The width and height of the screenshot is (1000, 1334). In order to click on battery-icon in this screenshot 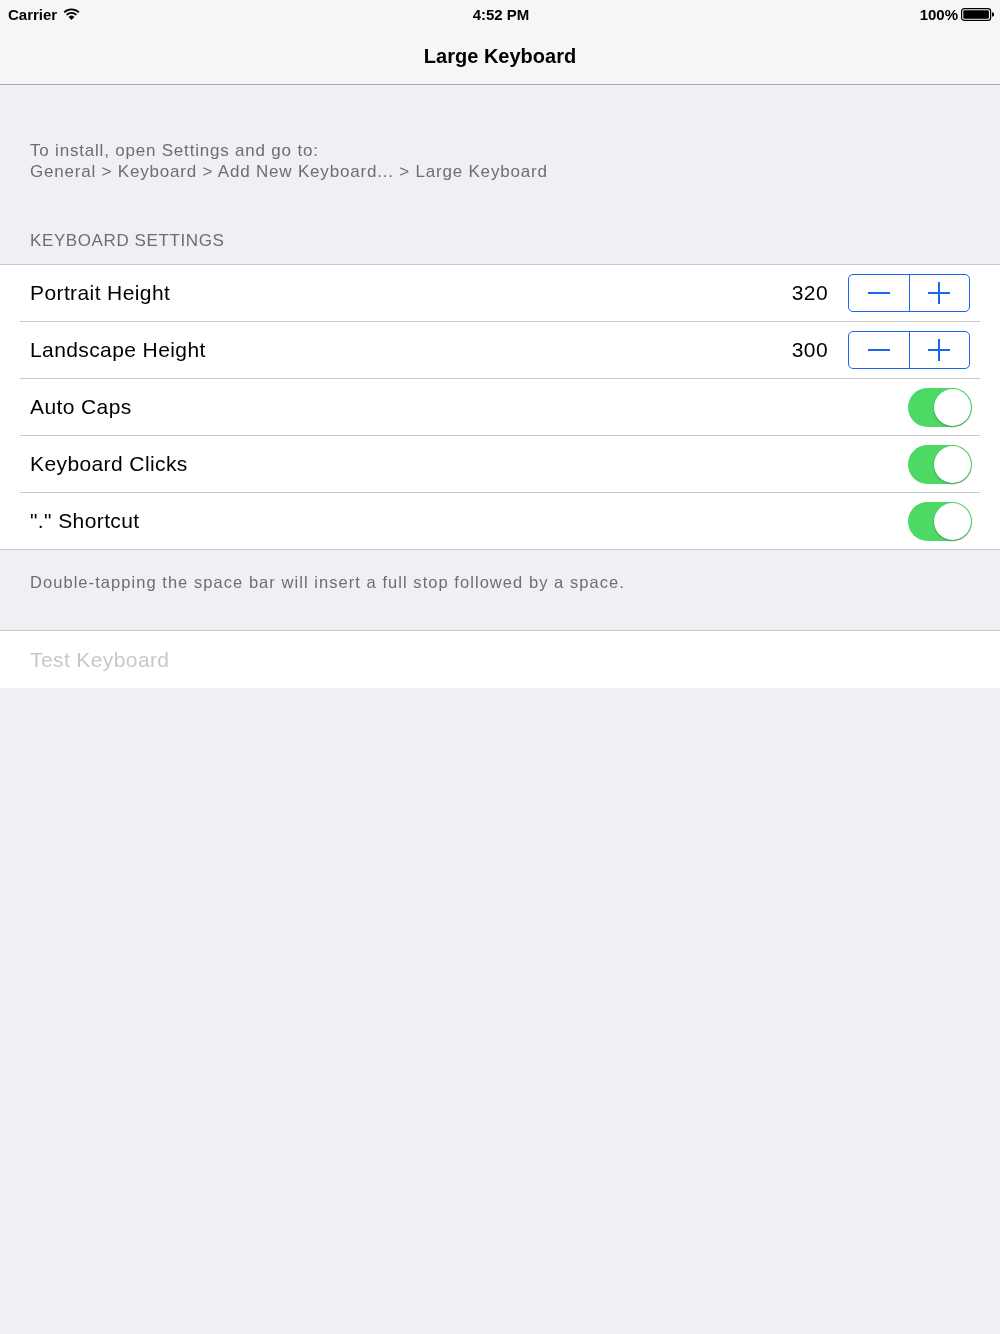, I will do `click(977, 14)`.